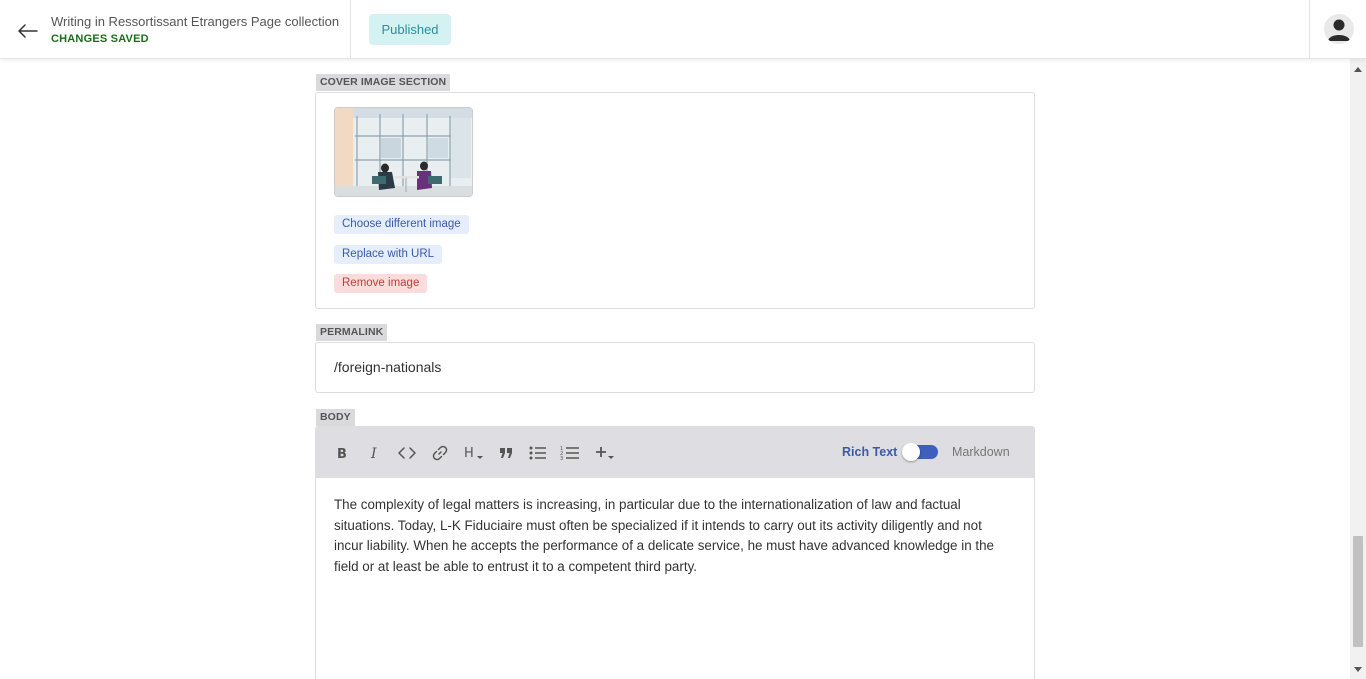 This screenshot has height=679, width=1366. I want to click on header-divider-right, so click(1309, 29).